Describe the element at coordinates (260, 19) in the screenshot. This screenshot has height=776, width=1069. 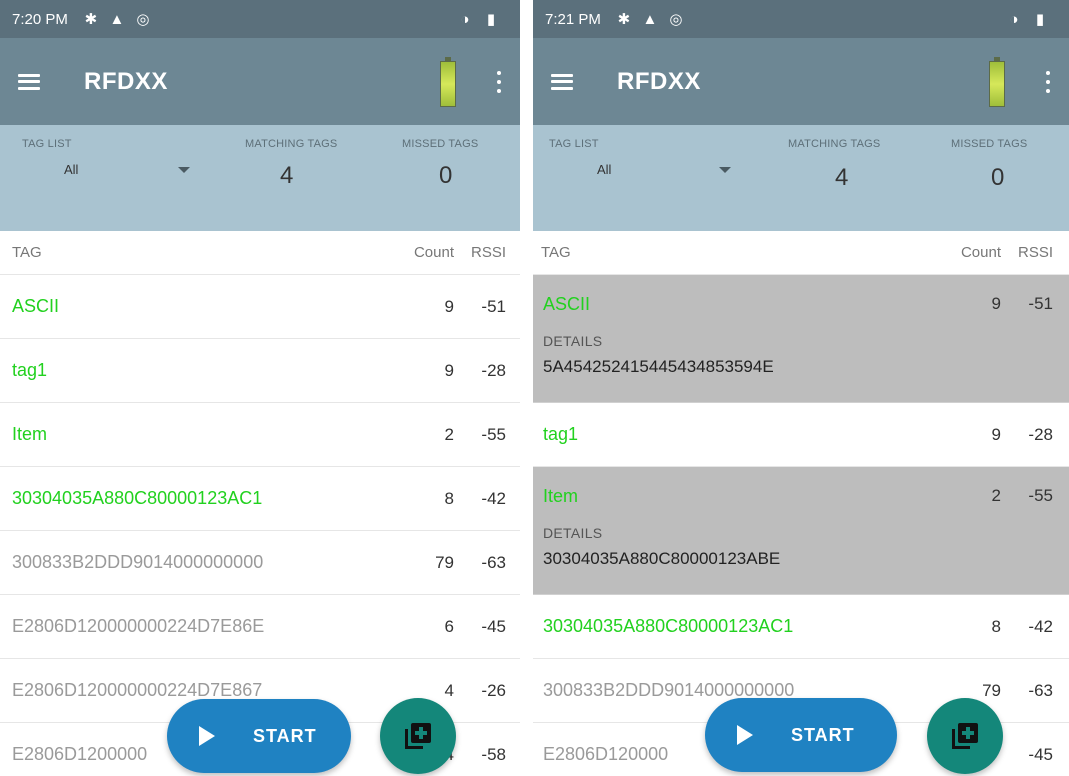
I see `status-bar: 7:20 PM ✱ ▲ ◎ ◑ ▮` at that location.